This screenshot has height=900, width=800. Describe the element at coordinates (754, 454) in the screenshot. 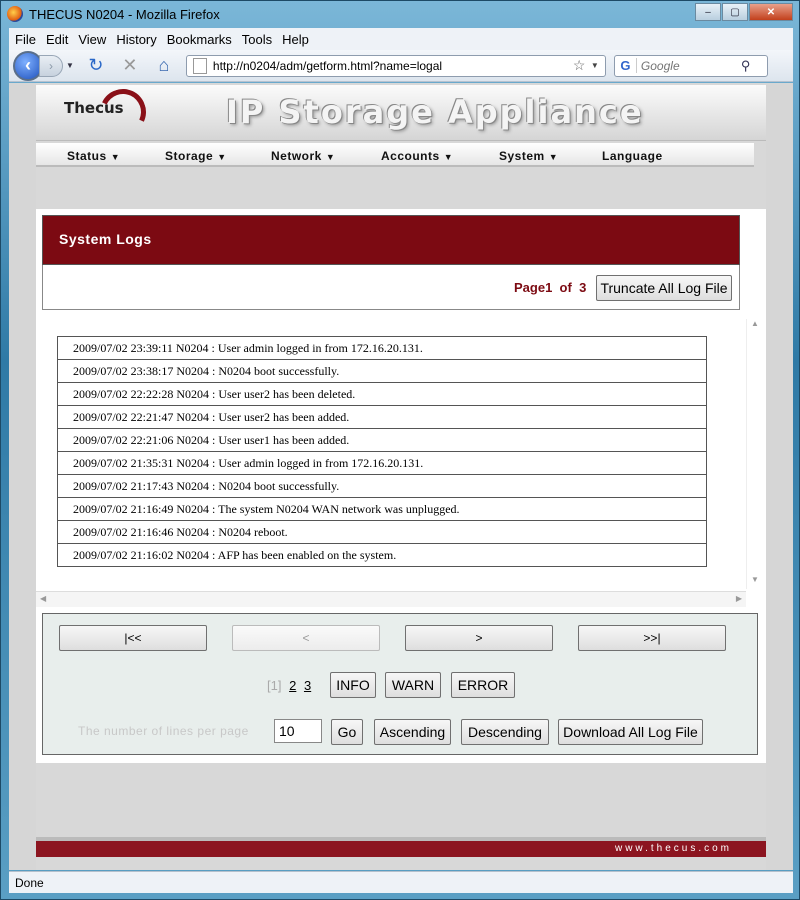

I see `vertical-scrollbar: ▲ ▼` at that location.